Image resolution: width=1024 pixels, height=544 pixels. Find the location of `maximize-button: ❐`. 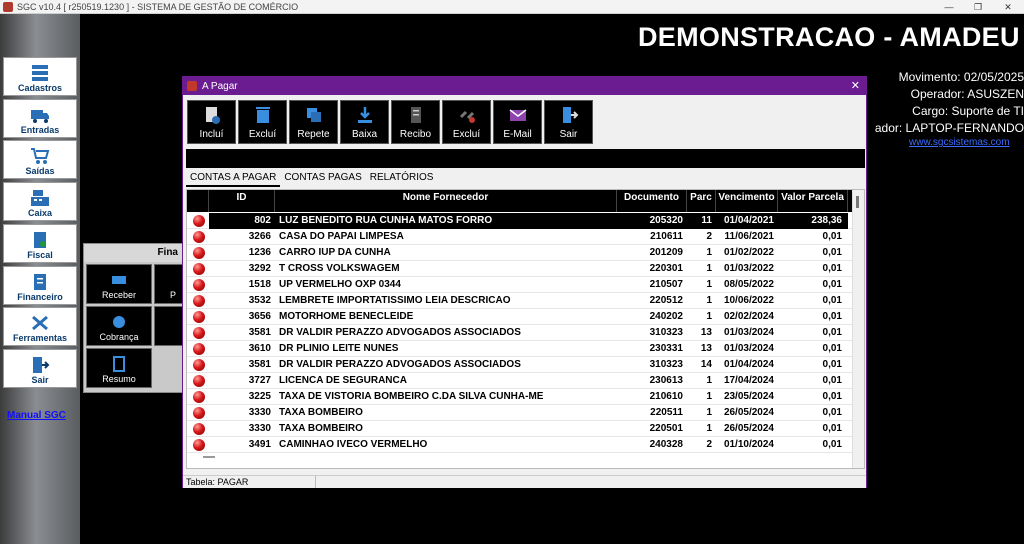

maximize-button: ❐ is located at coordinates (978, 7).